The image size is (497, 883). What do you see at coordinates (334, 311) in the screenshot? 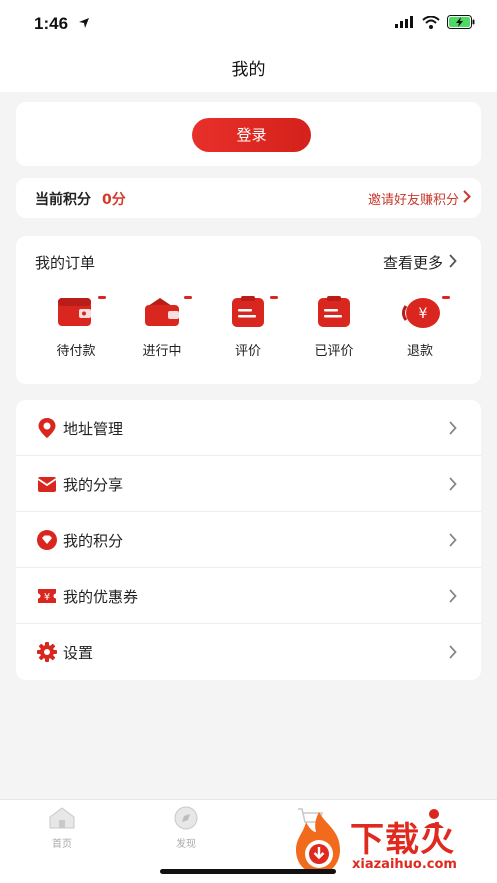
I see `clipboard-done-icon` at bounding box center [334, 311].